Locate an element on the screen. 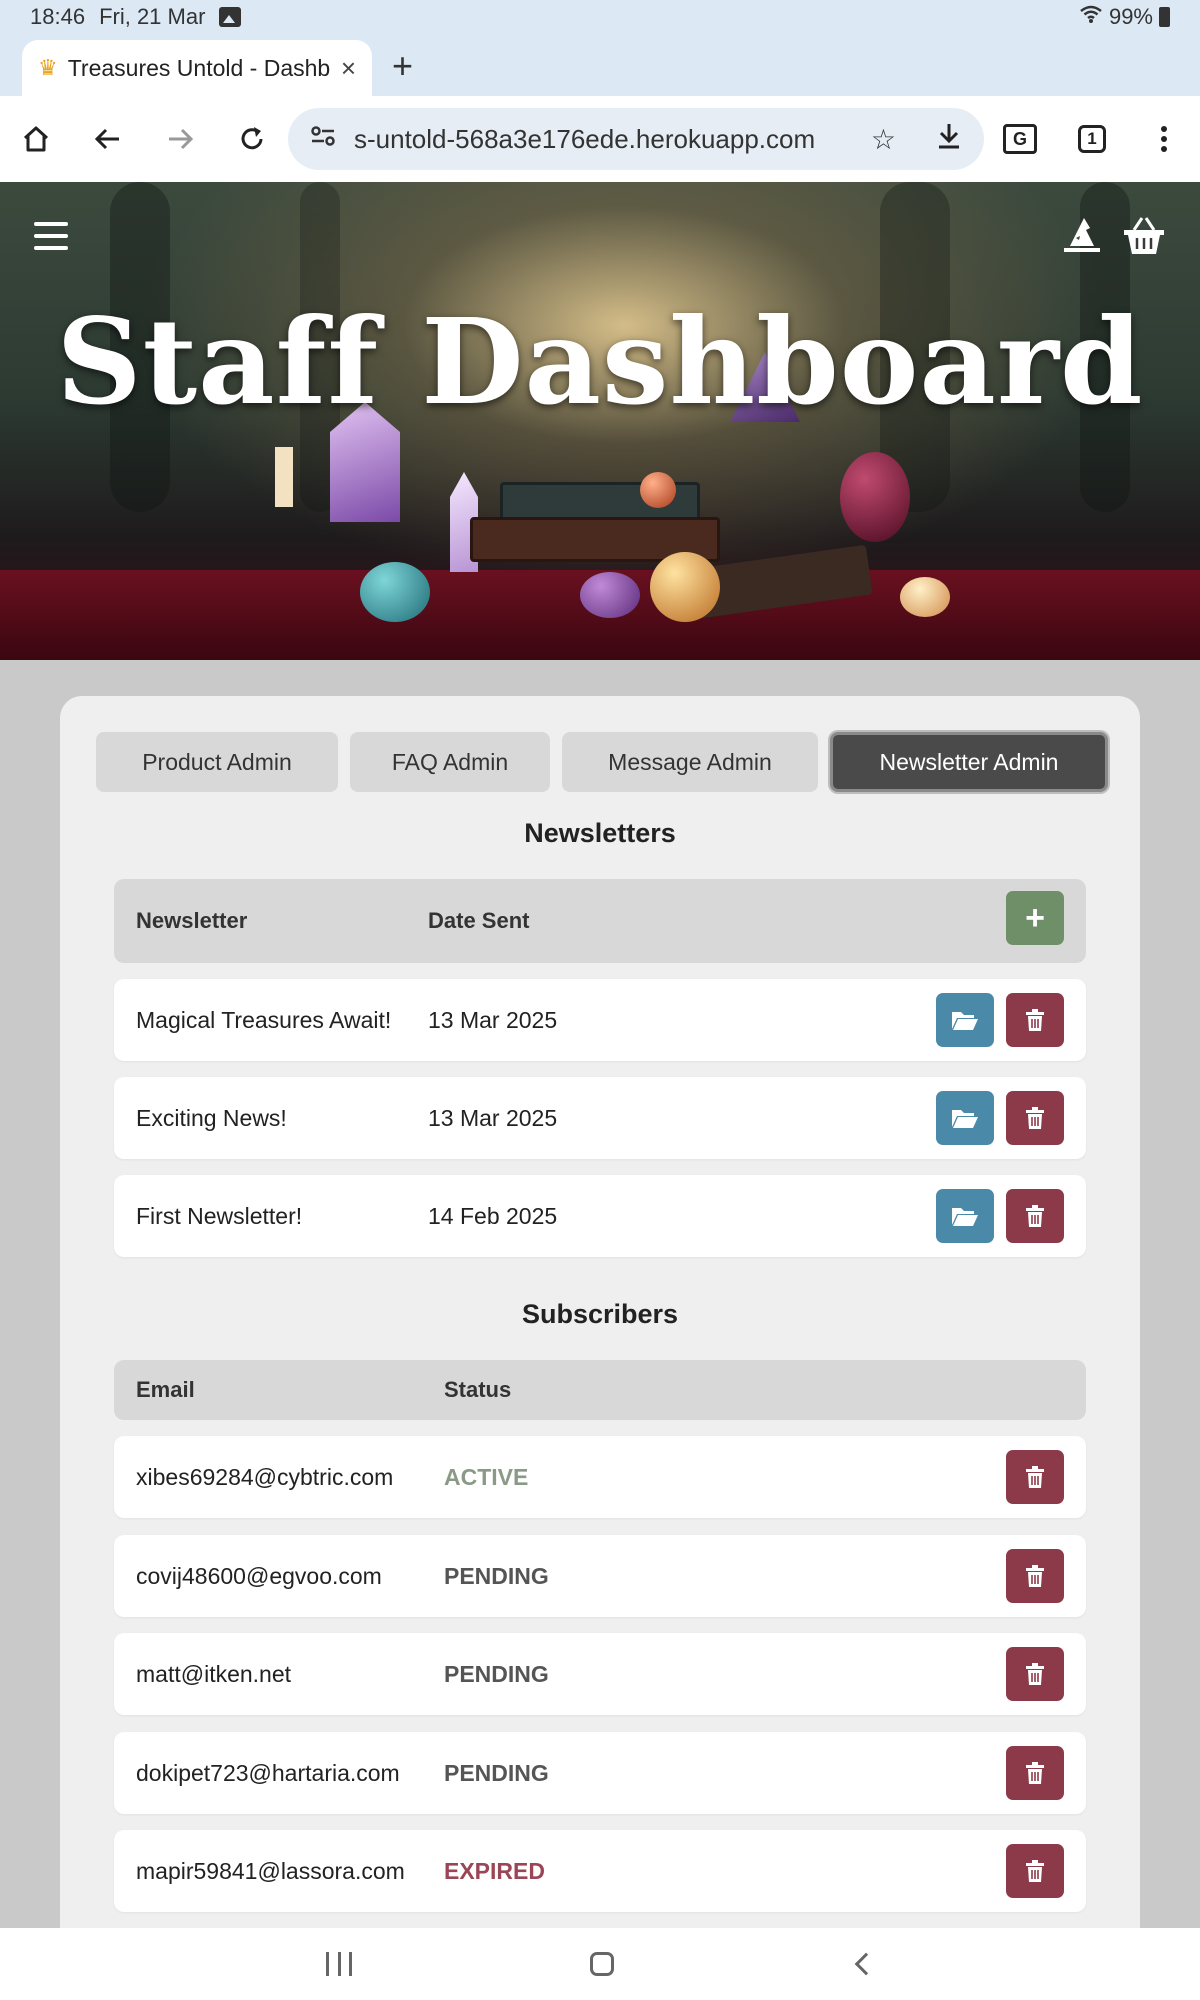 The width and height of the screenshot is (1200, 2000). translate-button: G is located at coordinates (1020, 139).